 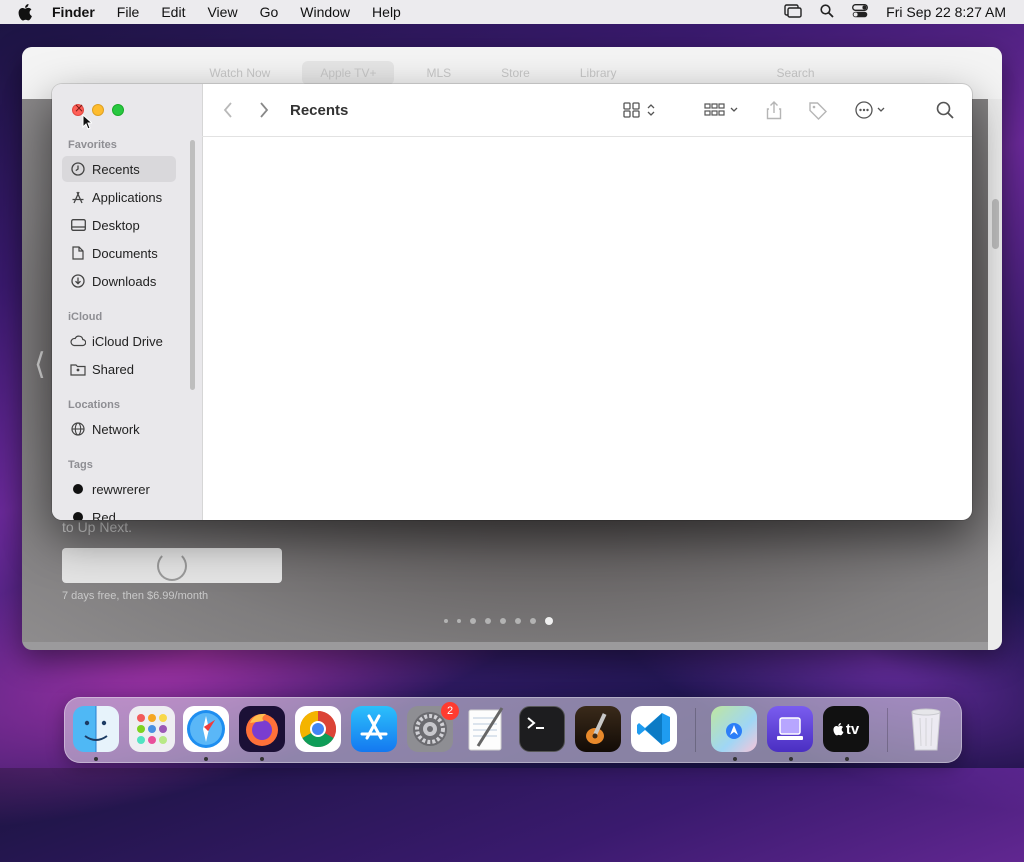 I want to click on tv-app-label: tv, so click(x=852, y=729).